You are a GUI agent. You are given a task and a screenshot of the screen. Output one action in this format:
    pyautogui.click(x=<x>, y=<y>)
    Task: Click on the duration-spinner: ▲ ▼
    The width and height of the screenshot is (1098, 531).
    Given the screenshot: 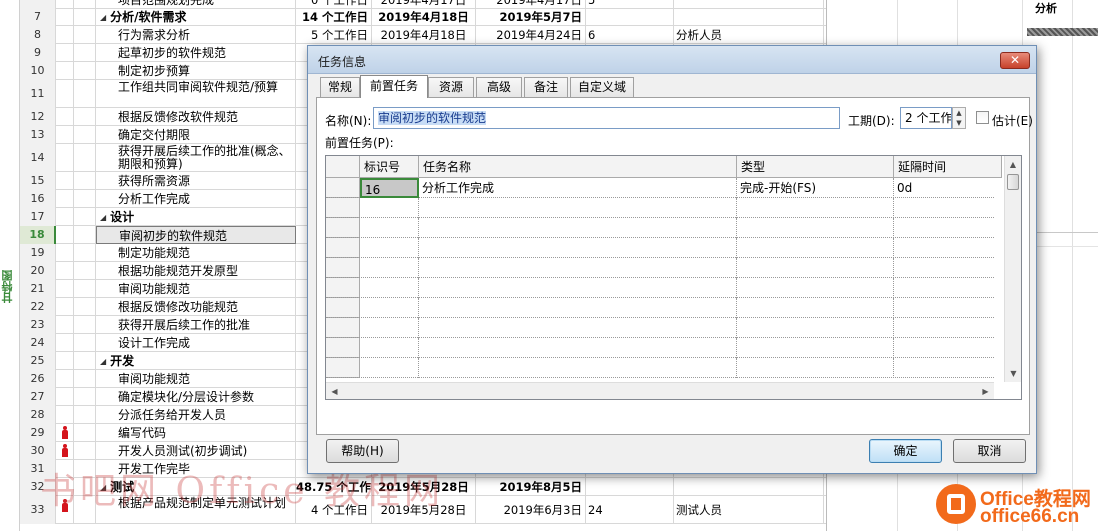 What is the action you would take?
    pyautogui.click(x=959, y=118)
    